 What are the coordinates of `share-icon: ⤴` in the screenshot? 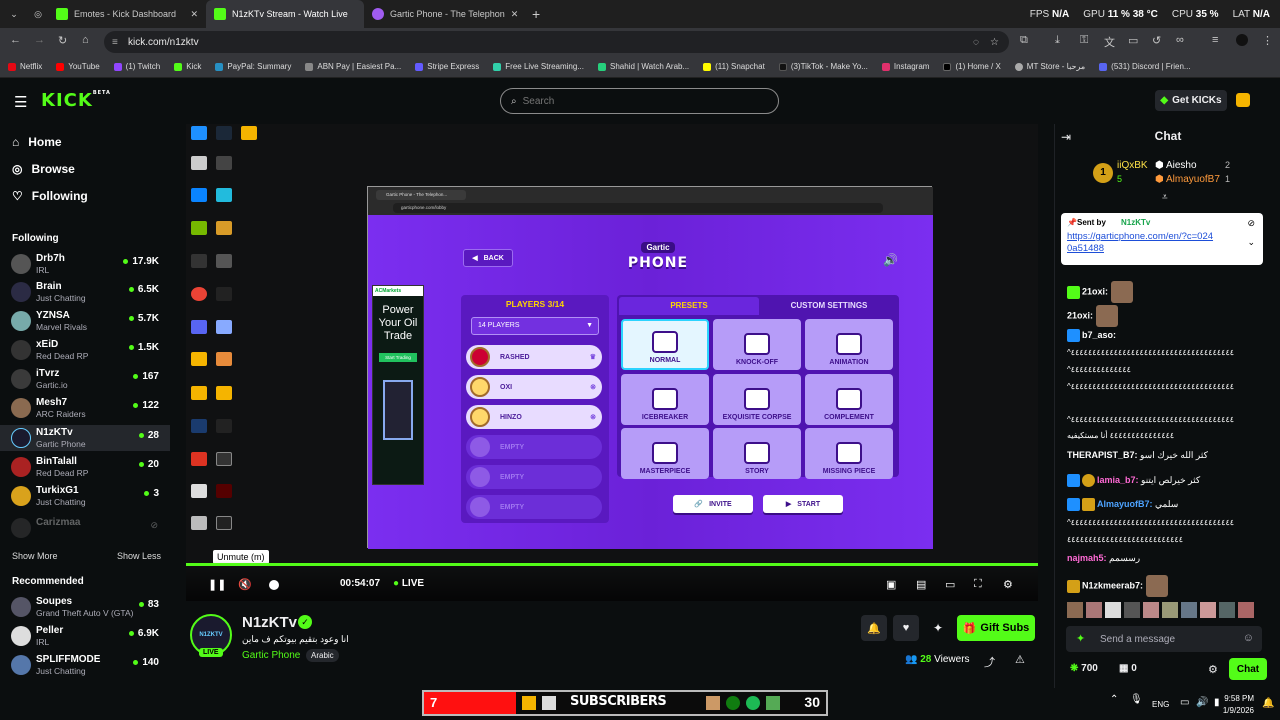 It's located at (989, 662).